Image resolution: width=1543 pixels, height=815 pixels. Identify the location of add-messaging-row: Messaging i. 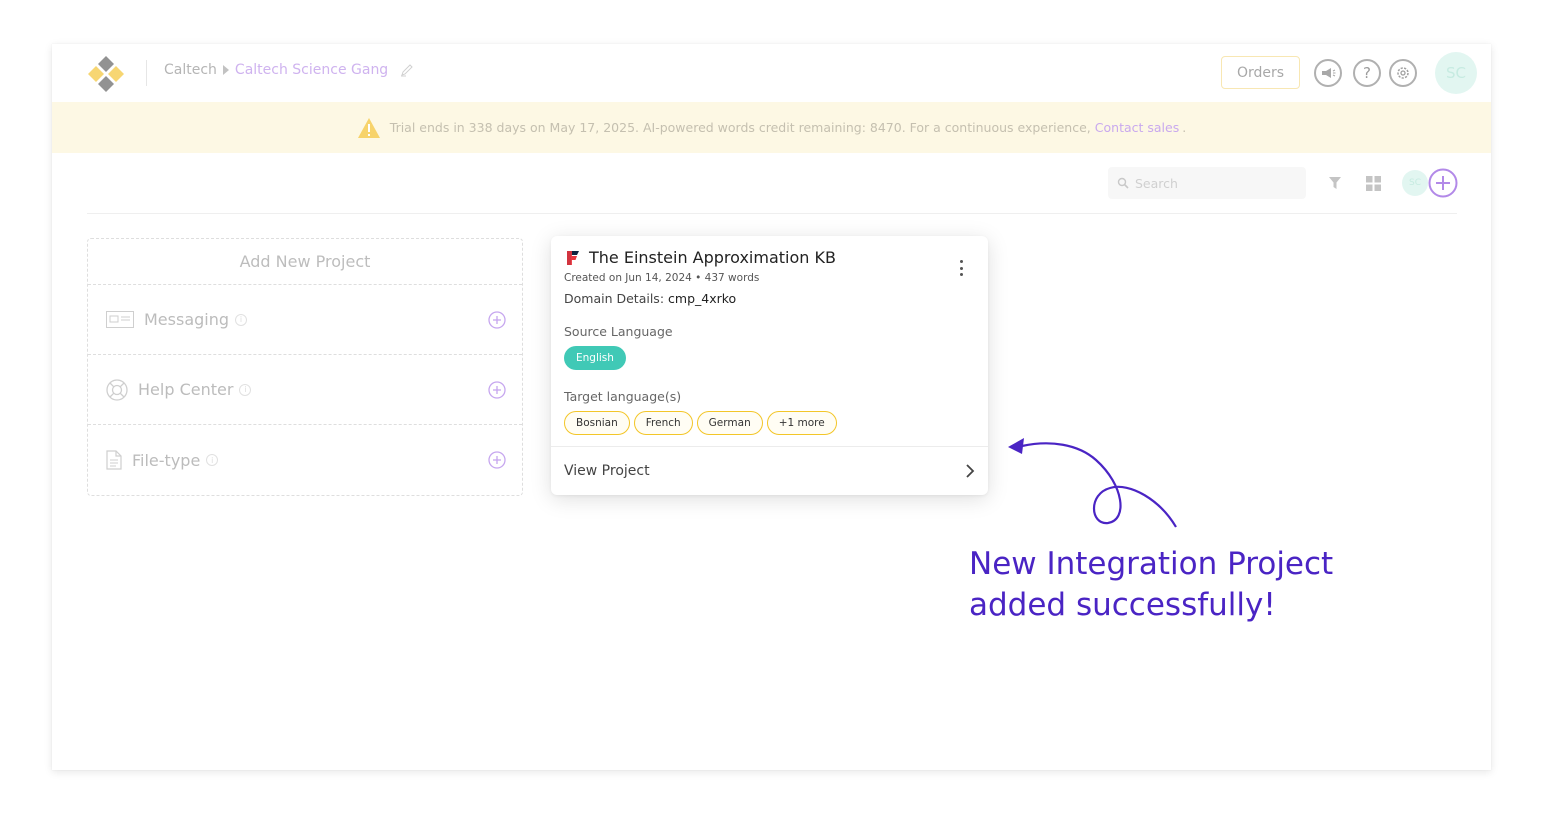
(305, 320).